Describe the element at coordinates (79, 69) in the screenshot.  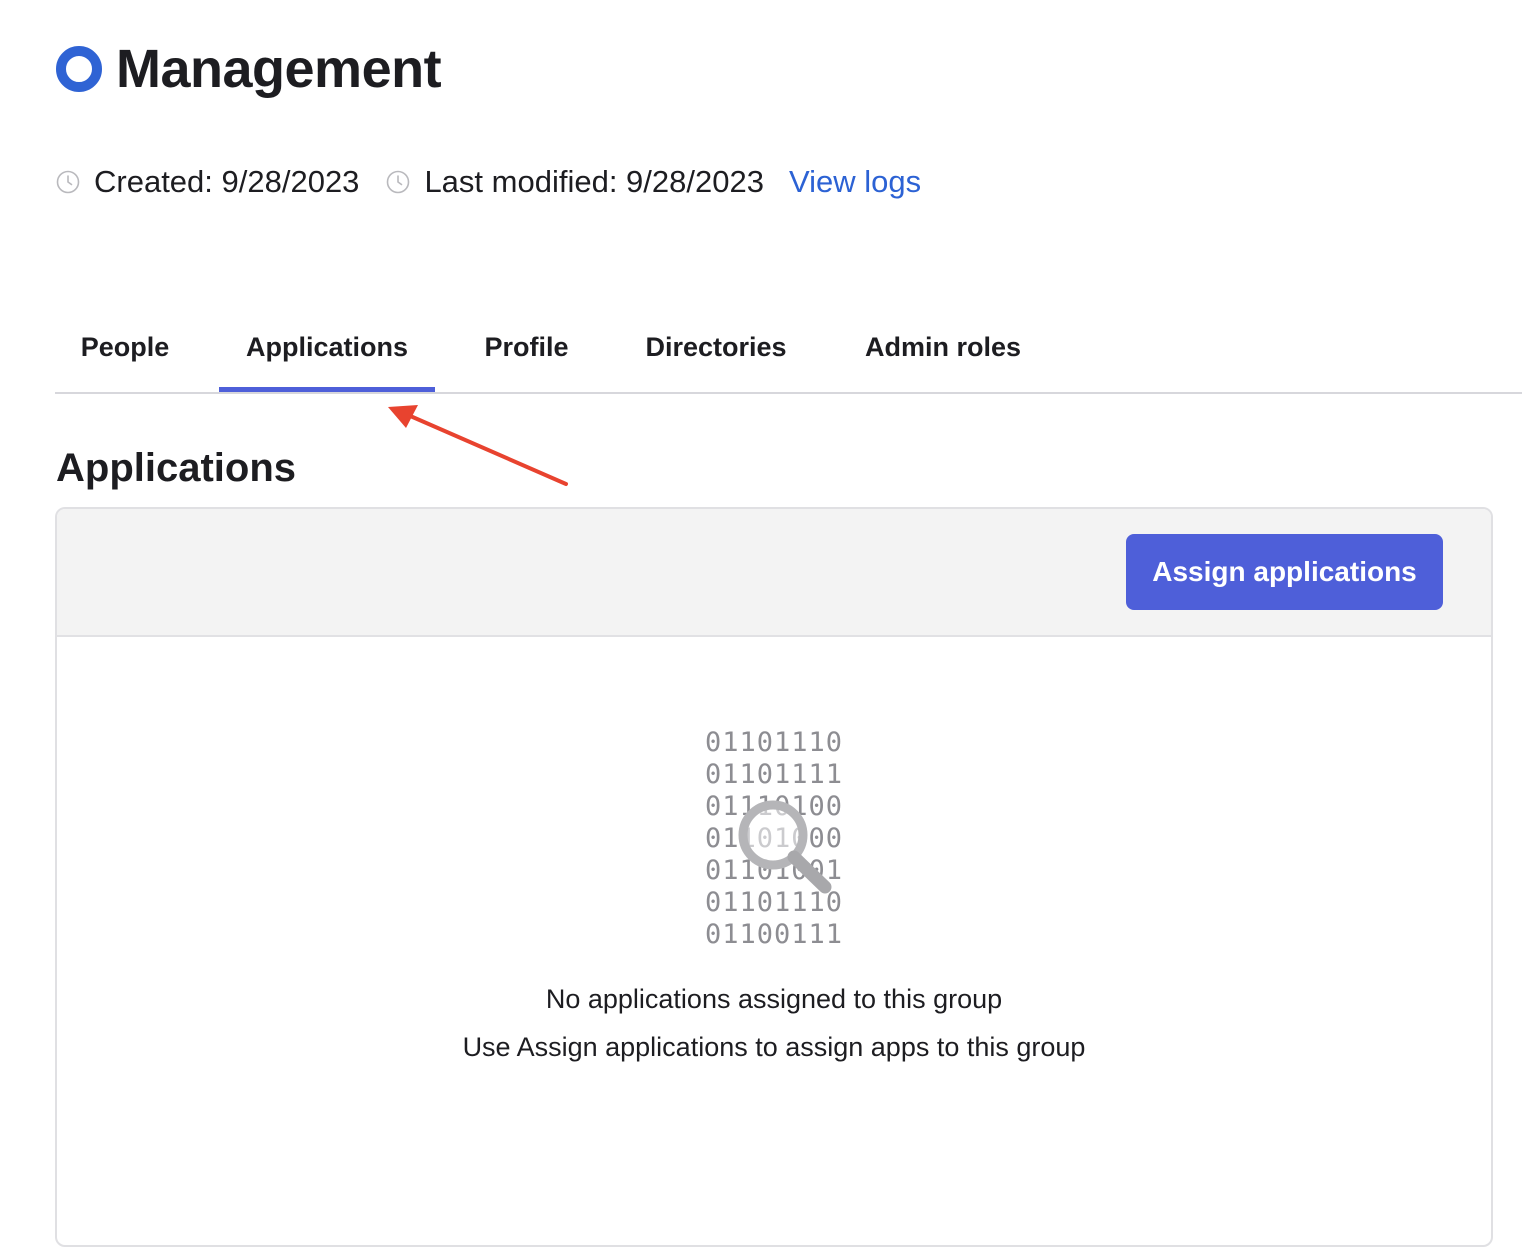
I see `group-circle-icon` at that location.